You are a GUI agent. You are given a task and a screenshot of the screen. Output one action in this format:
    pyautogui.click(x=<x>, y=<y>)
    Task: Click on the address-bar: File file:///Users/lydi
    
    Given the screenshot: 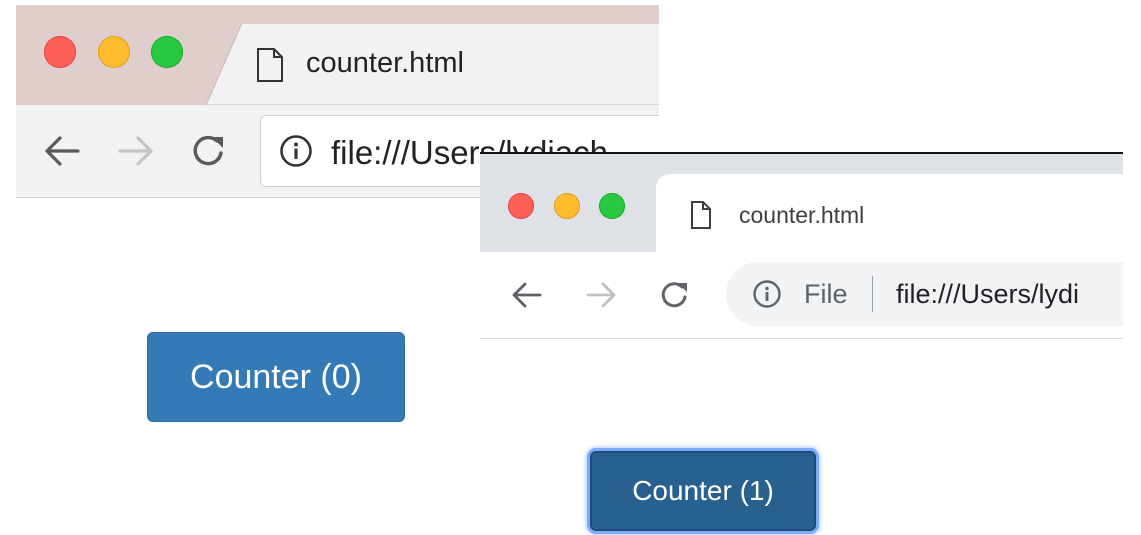 What is the action you would take?
    pyautogui.click(x=924, y=294)
    